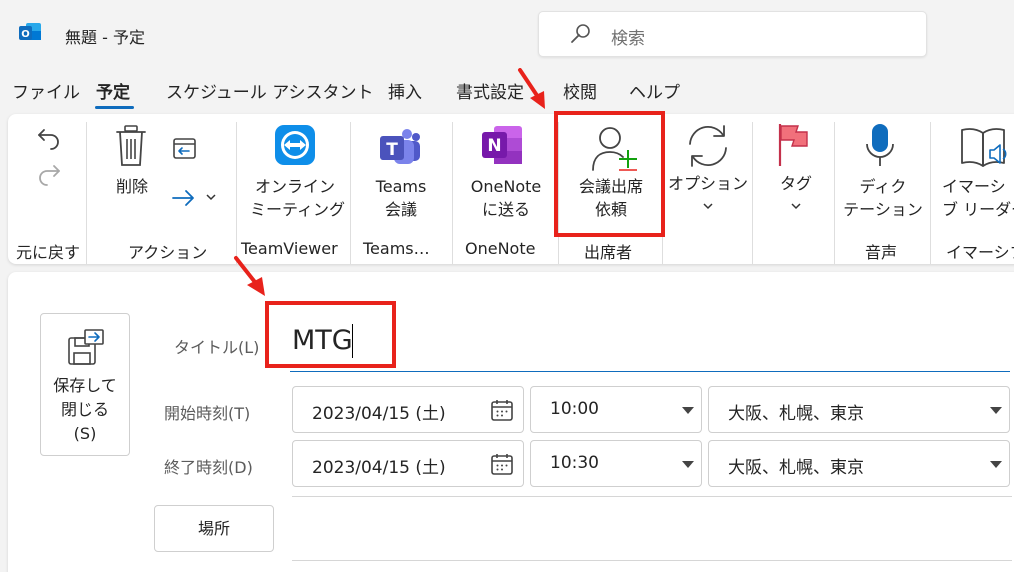  What do you see at coordinates (616, 463) in the screenshot?
I see `end-time-select: 10:30` at bounding box center [616, 463].